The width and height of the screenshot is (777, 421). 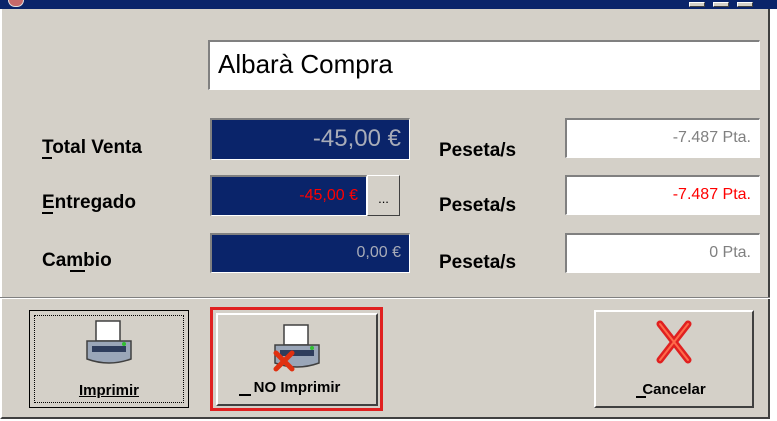 What do you see at coordinates (92, 147) in the screenshot?
I see `total-venta-label: Total Venta` at bounding box center [92, 147].